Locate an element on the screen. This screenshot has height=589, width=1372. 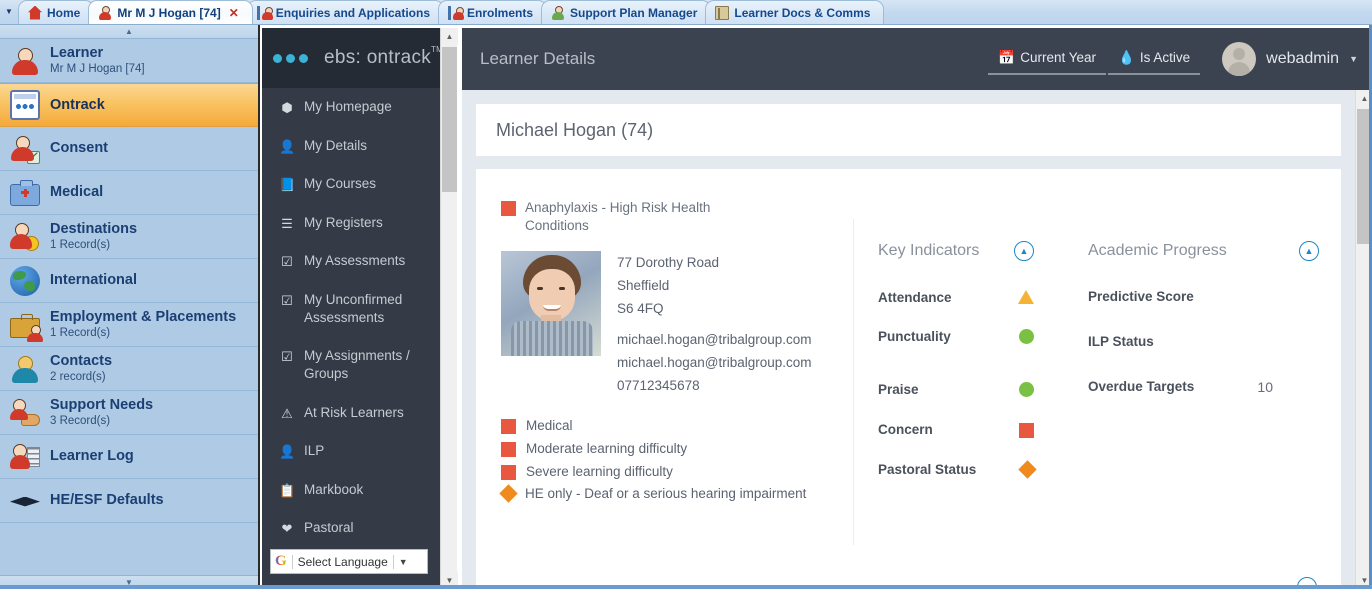
indicator-row-punctuality: Punctuality is located at coordinates (956, 341).